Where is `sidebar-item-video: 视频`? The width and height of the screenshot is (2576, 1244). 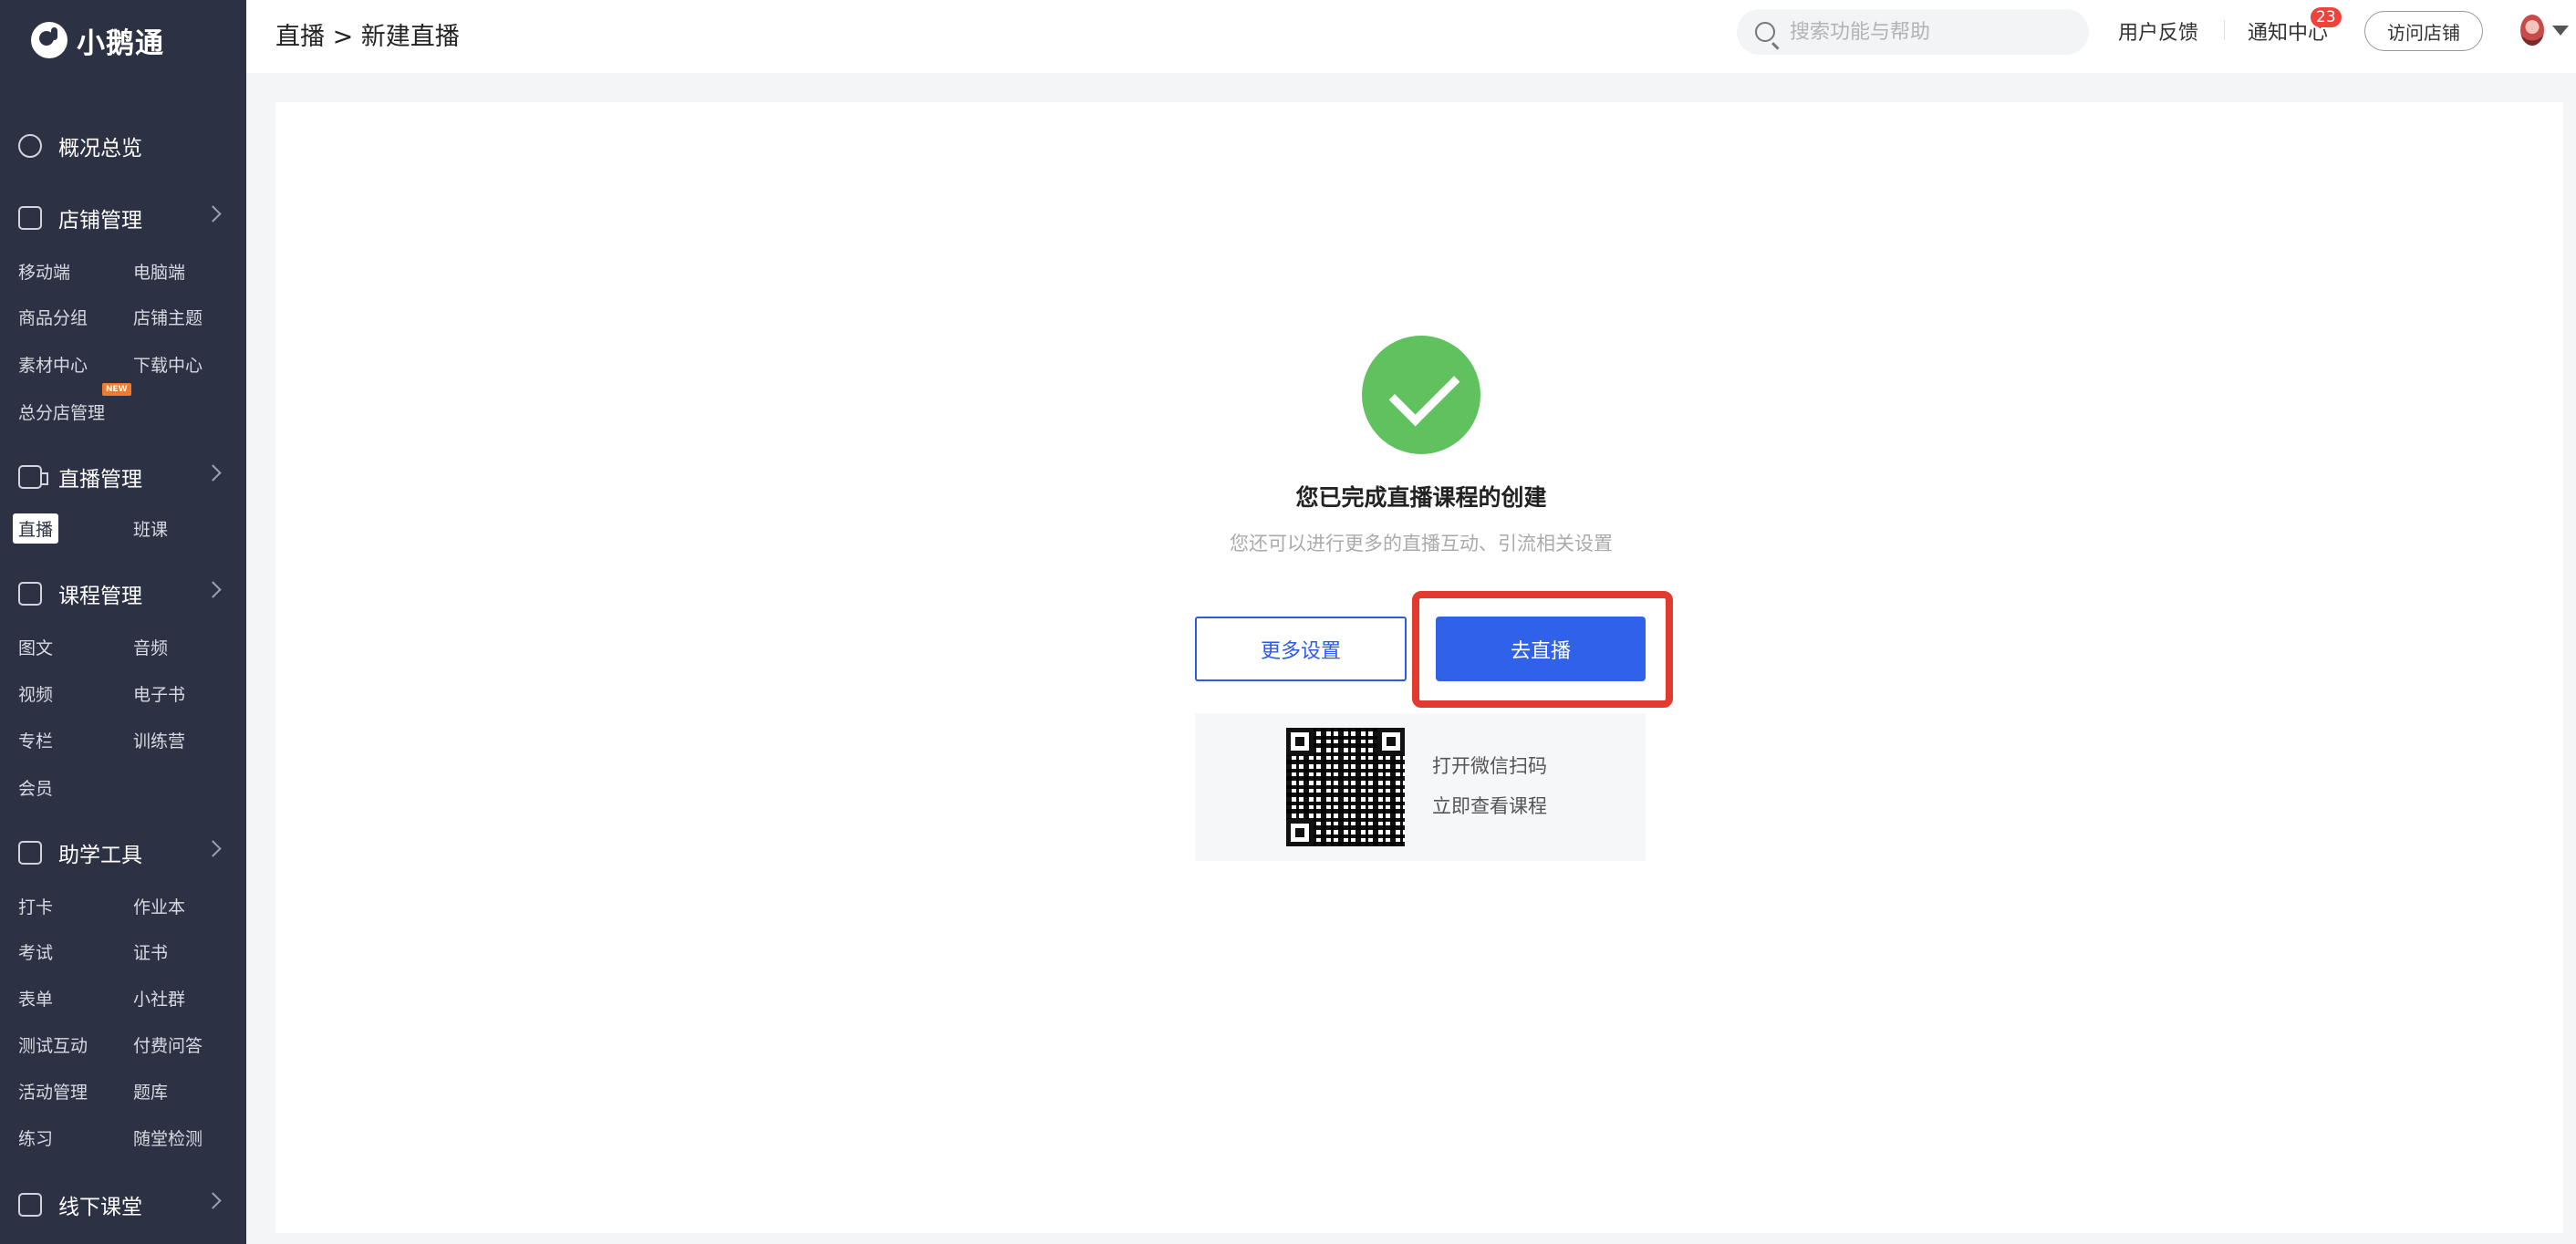 sidebar-item-video: 视频 is located at coordinates (35, 693).